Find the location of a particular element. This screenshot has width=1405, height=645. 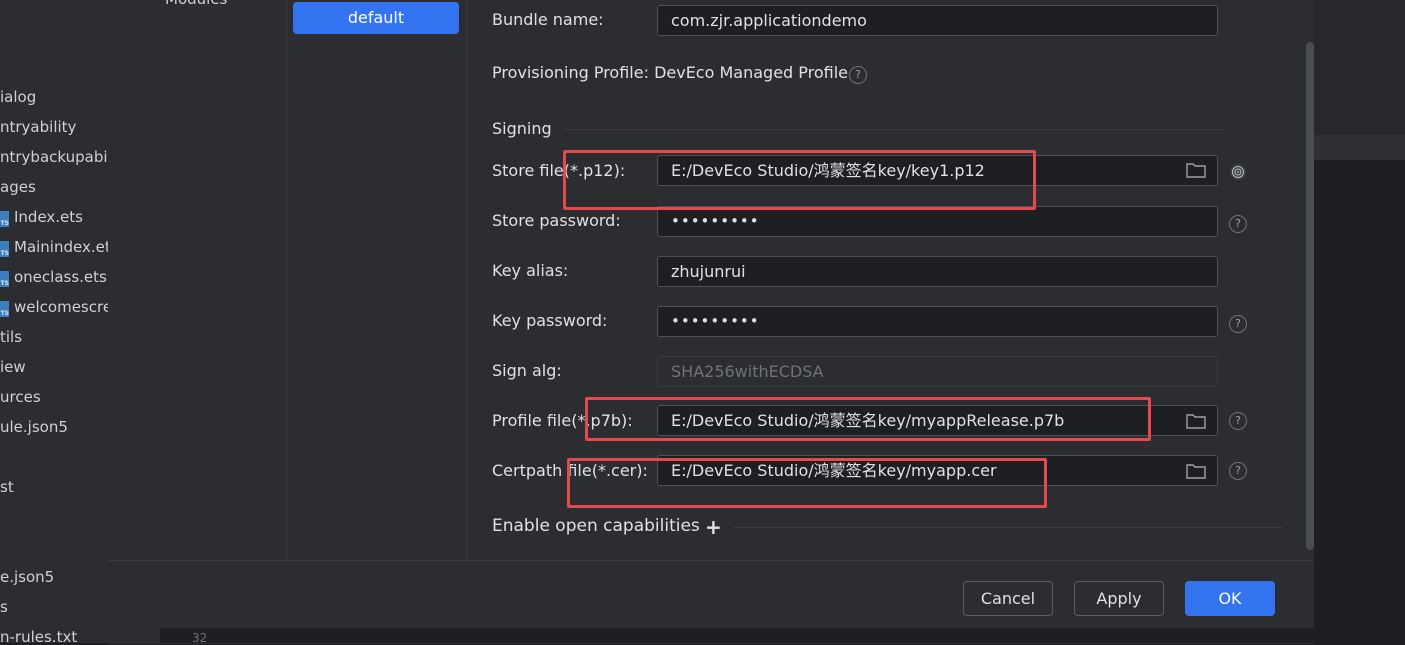

tree-item: iew is located at coordinates (13, 367).